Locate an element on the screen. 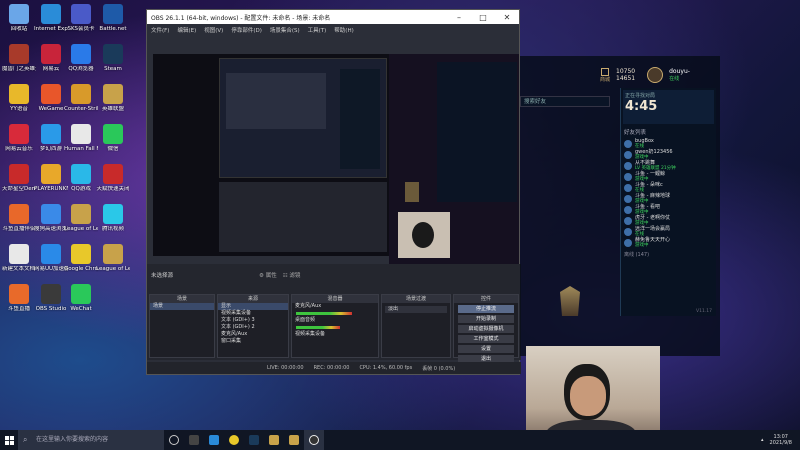  menu-item: 帮助(H) is located at coordinates (343, 30).